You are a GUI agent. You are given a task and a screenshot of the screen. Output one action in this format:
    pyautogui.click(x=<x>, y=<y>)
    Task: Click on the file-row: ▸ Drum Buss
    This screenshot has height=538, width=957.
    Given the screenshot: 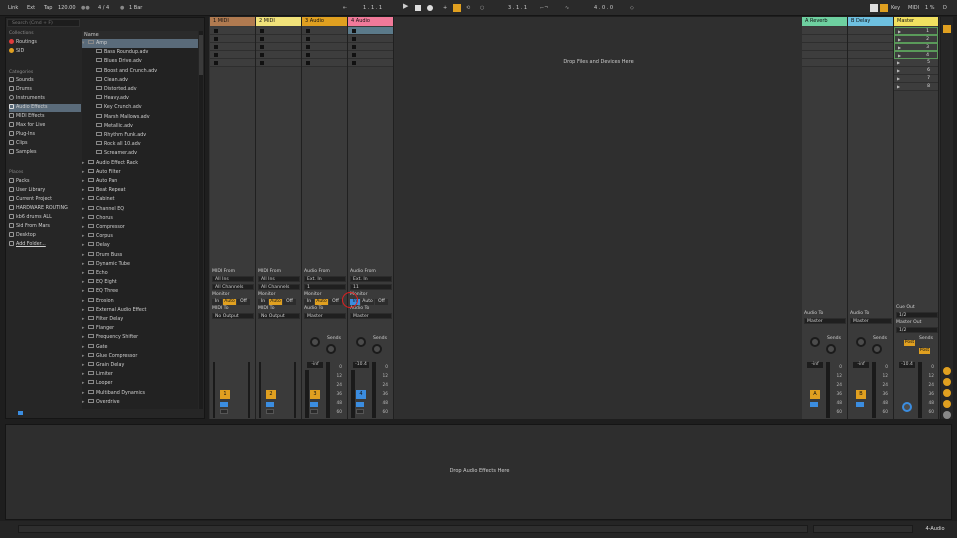 What is the action you would take?
    pyautogui.click(x=140, y=255)
    